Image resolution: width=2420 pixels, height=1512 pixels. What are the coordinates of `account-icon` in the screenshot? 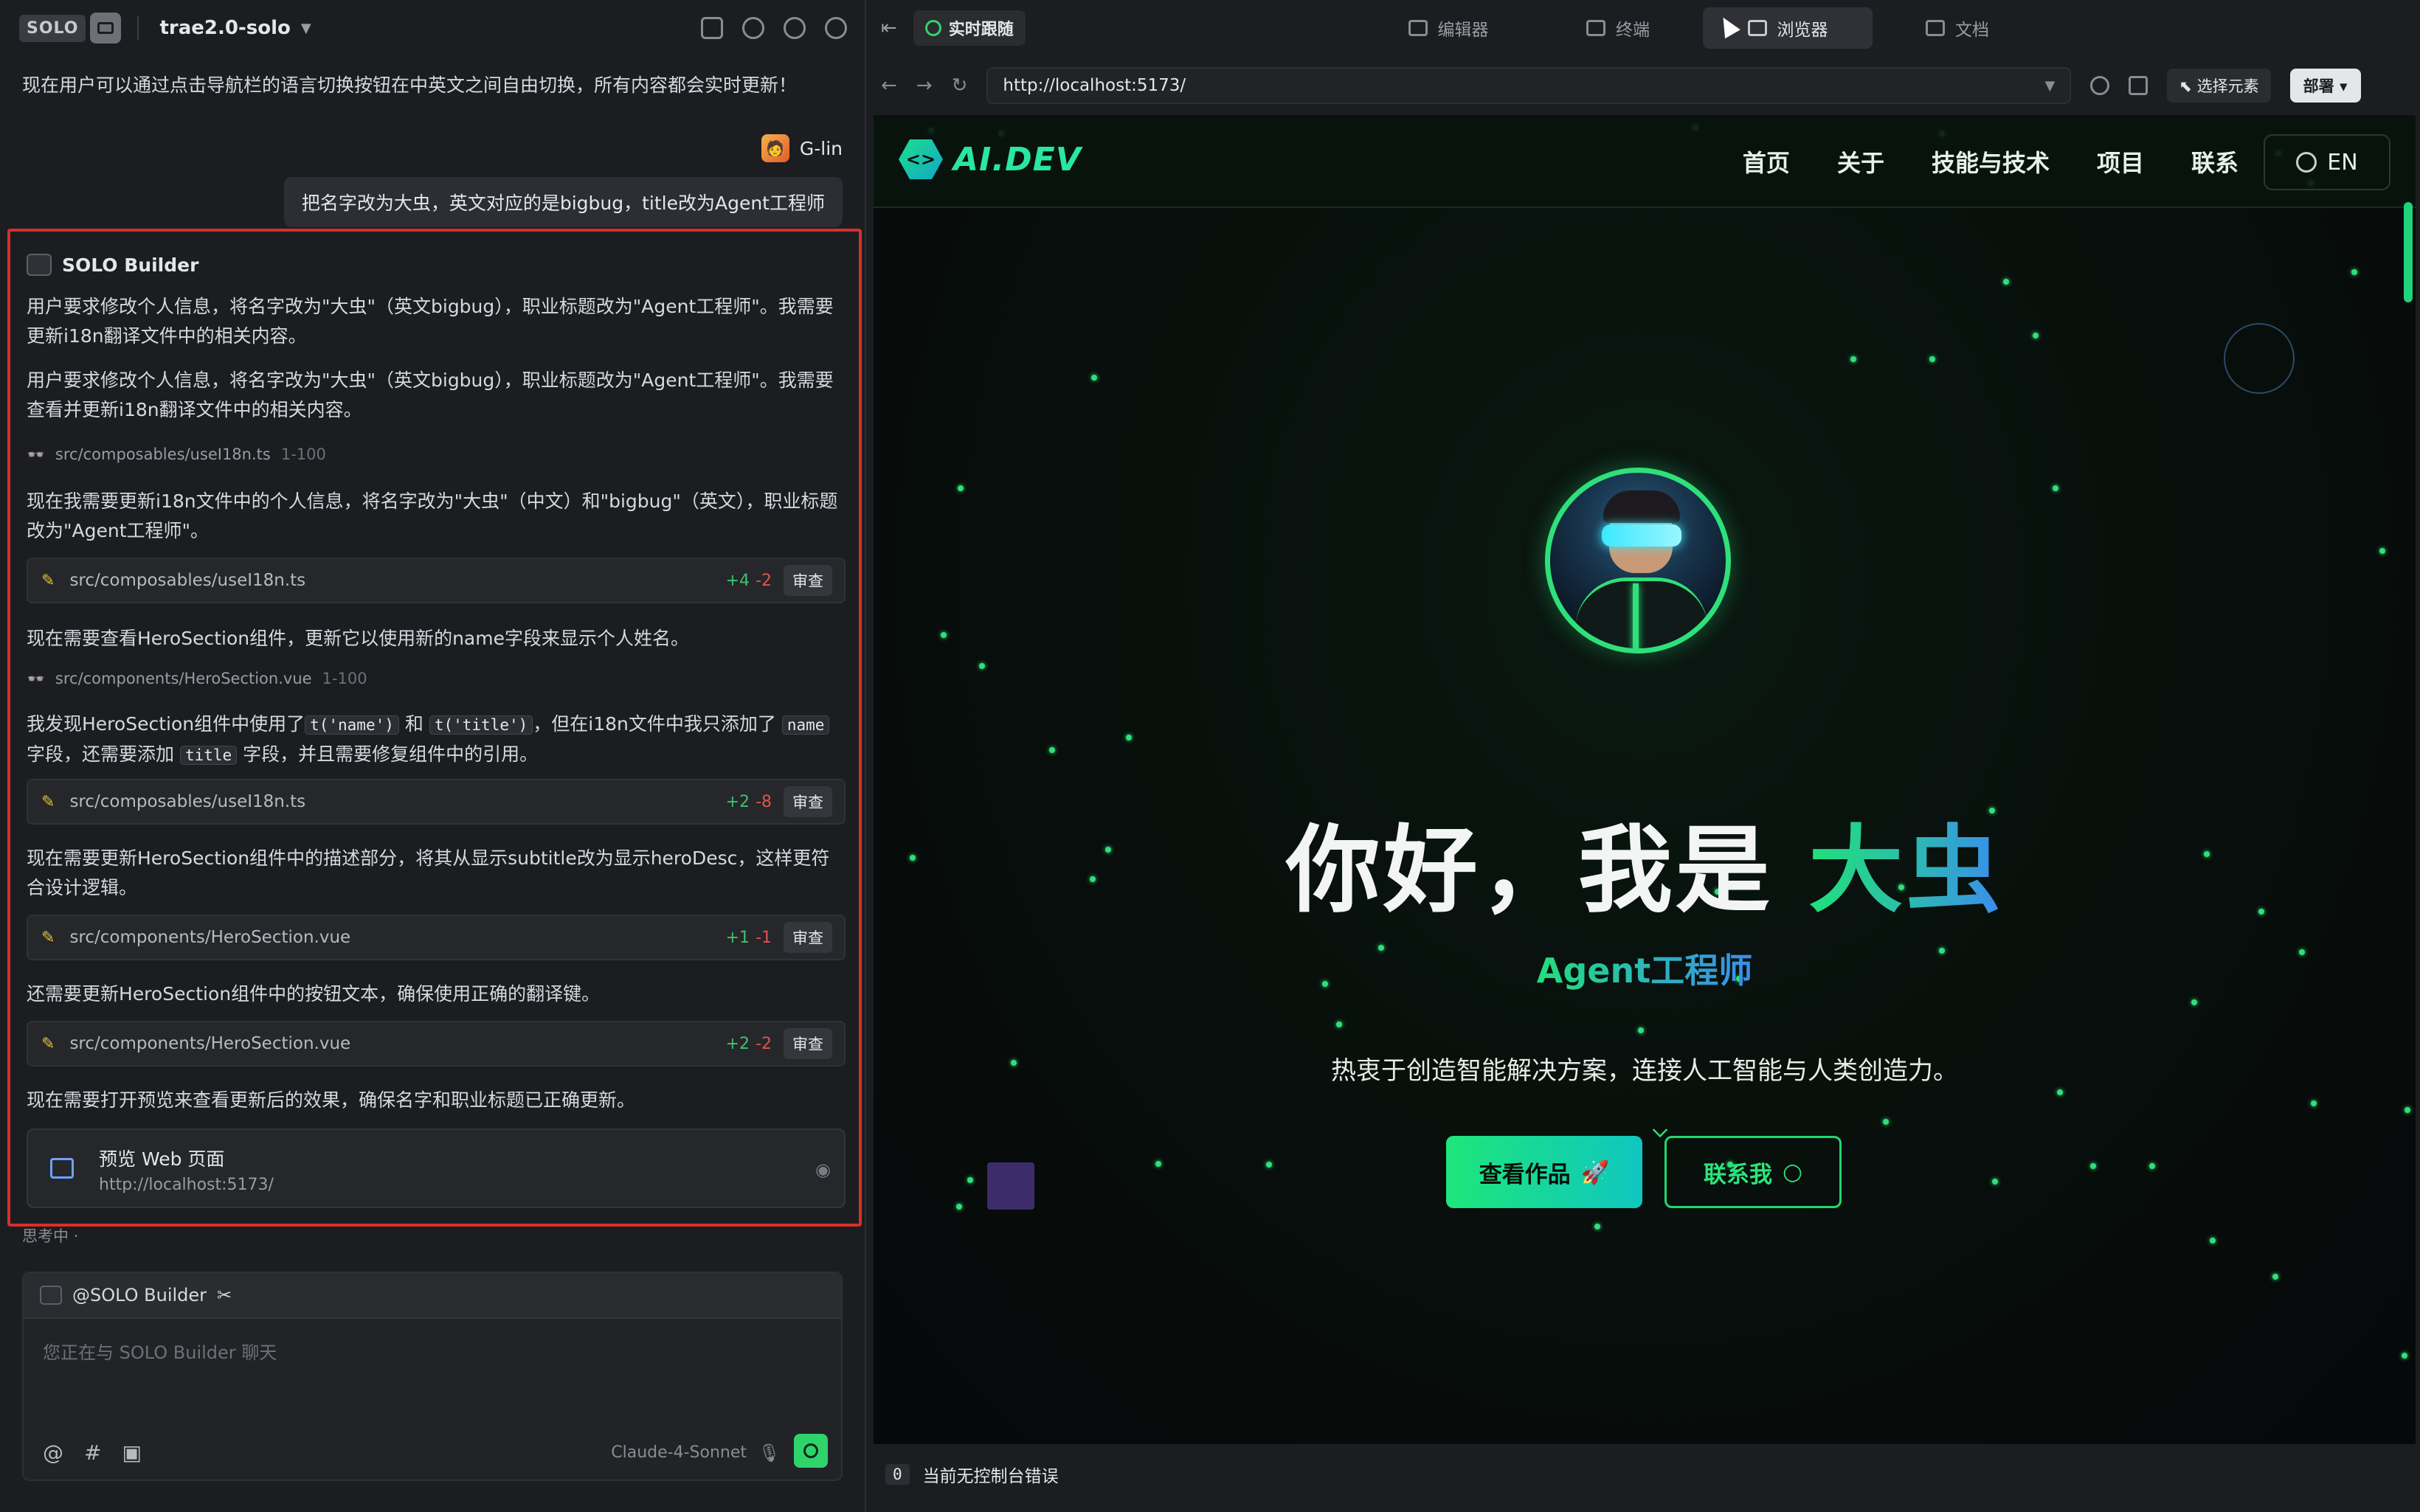 It's located at (836, 28).